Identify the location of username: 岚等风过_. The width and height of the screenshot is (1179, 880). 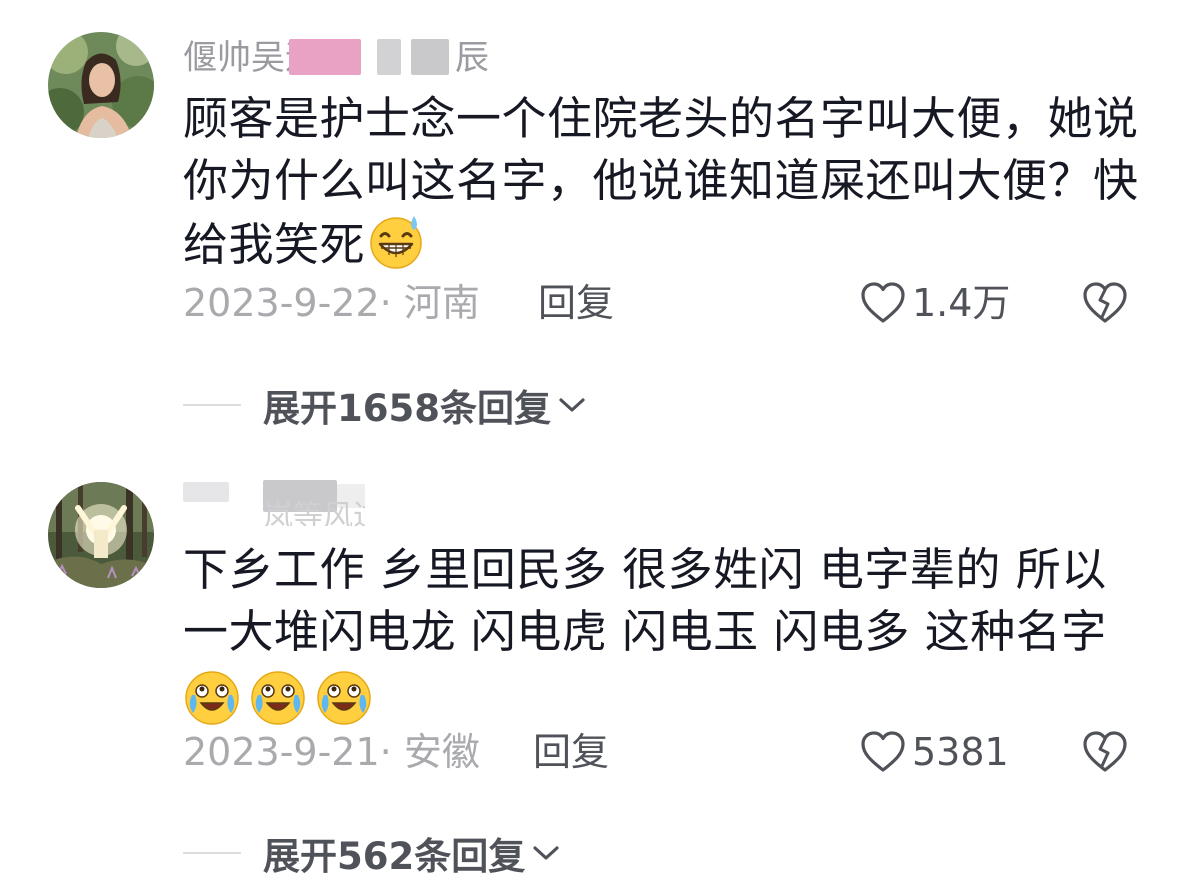
(274, 502).